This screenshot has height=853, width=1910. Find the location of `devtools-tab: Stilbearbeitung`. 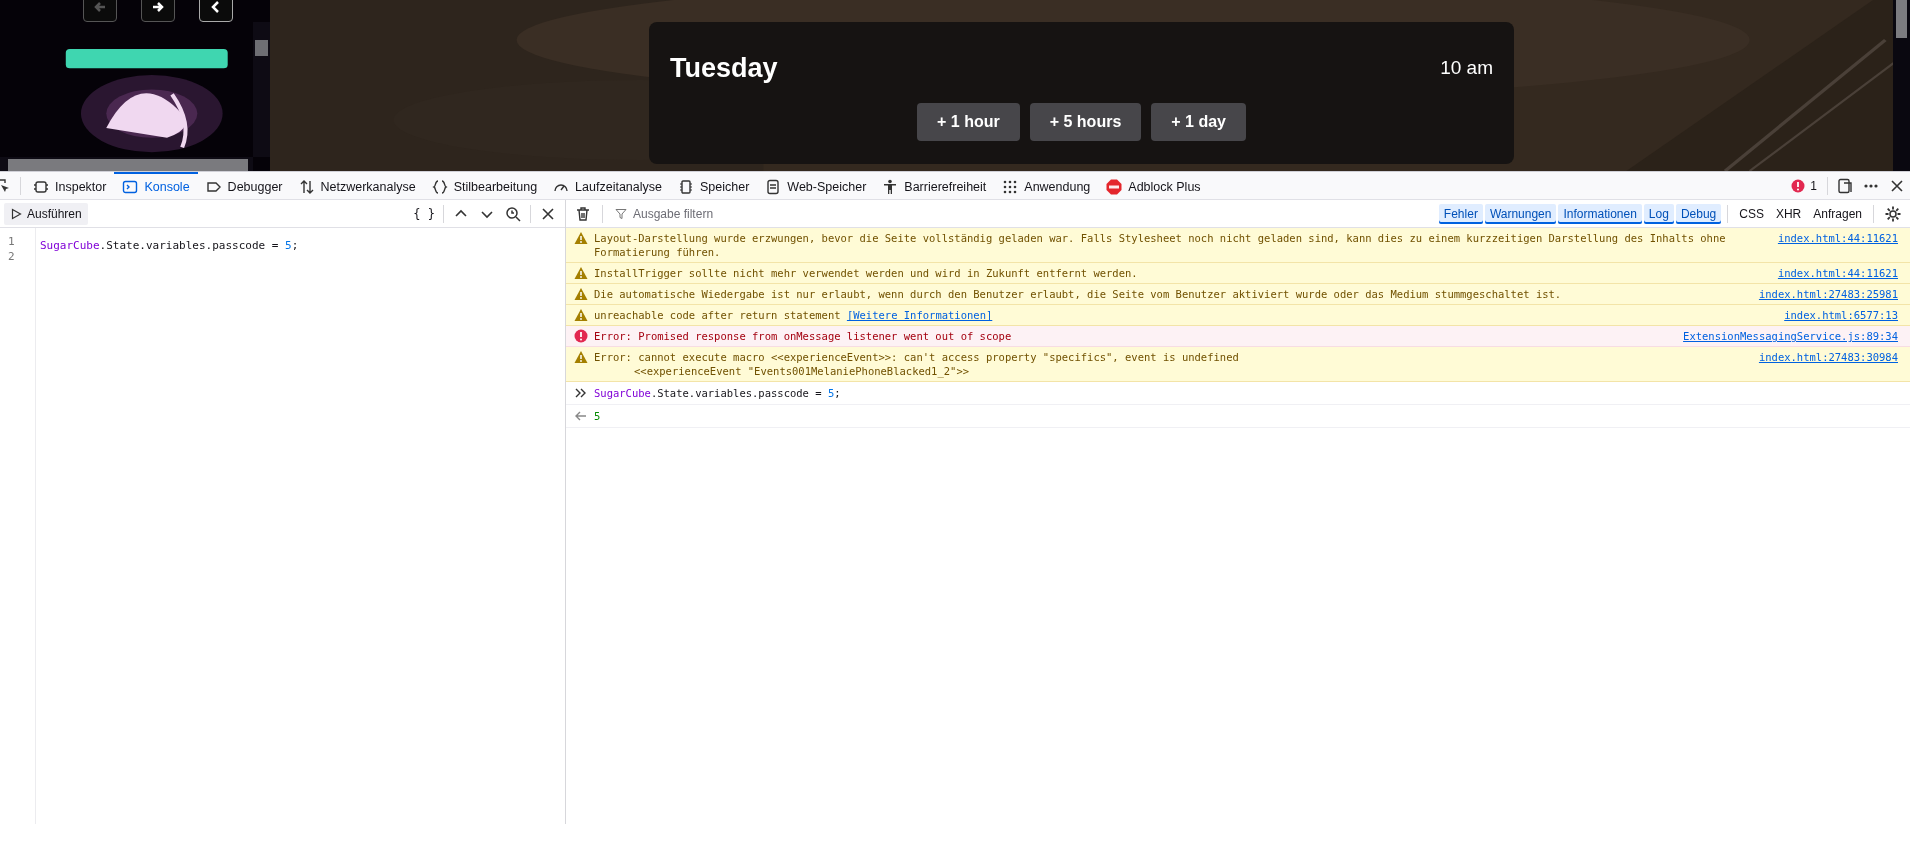

devtools-tab: Stilbearbeitung is located at coordinates (484, 185).